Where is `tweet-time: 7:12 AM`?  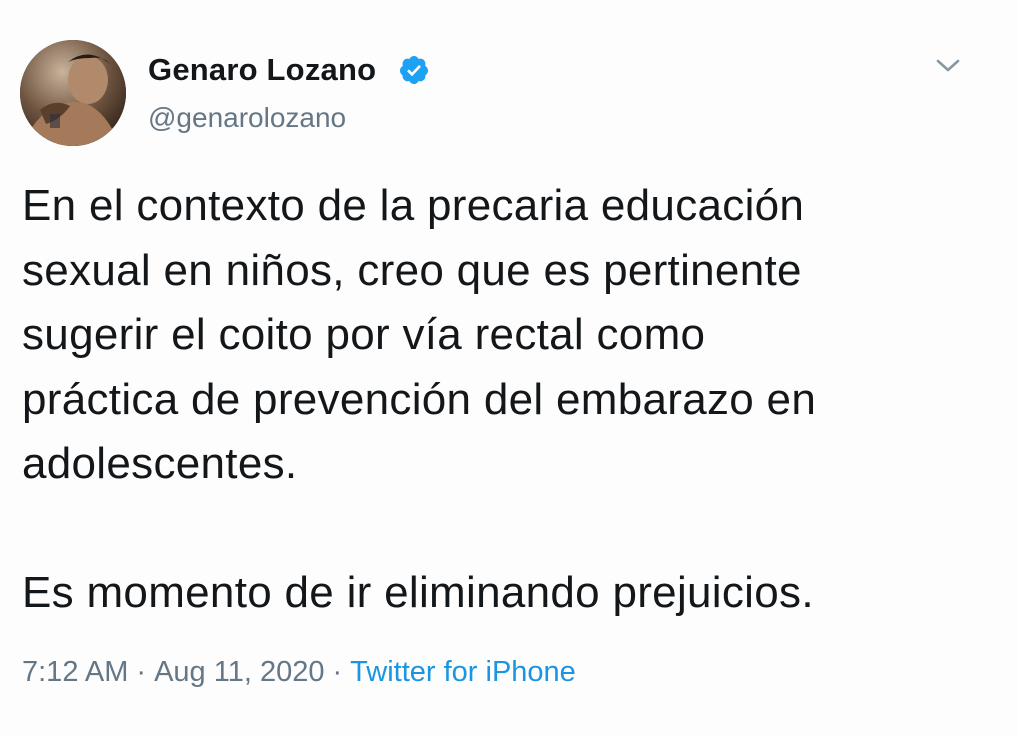
tweet-time: 7:12 AM is located at coordinates (75, 672).